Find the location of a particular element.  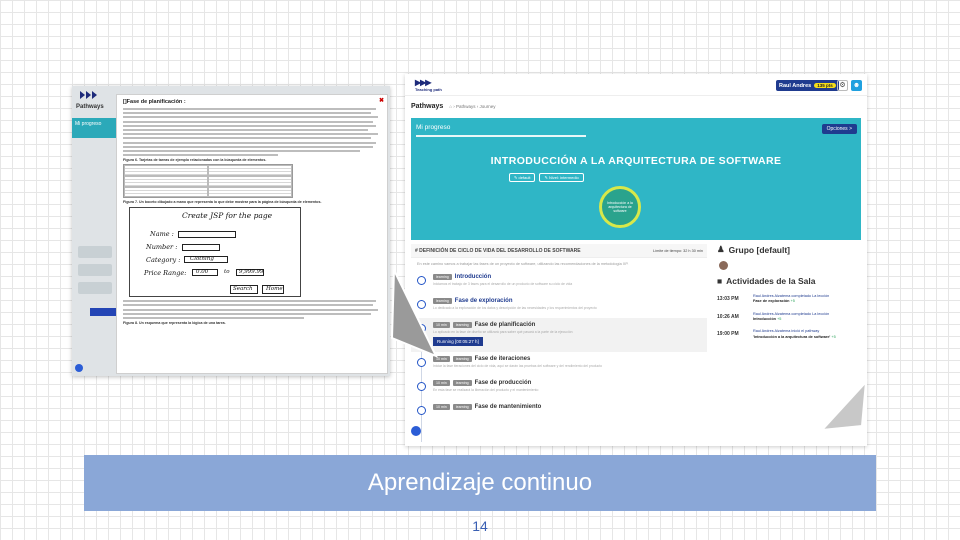

callout-pointer-right is located at coordinates (843, 405).